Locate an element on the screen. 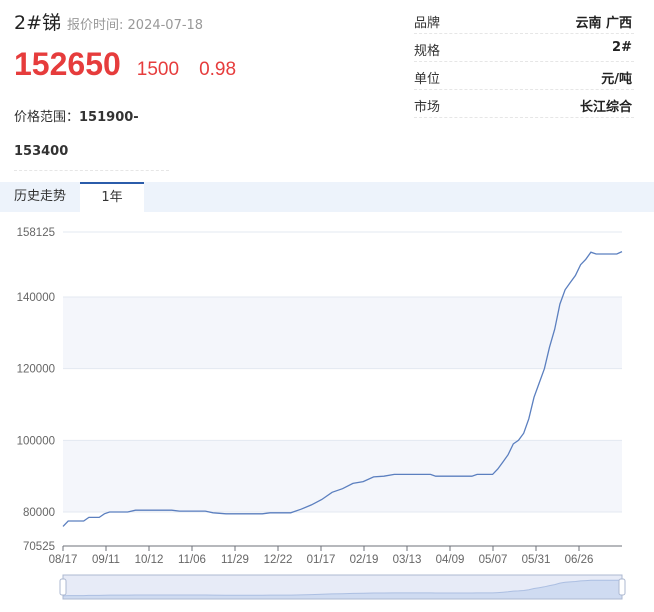 This screenshot has width=654, height=612. y-tick-label: 158125 is located at coordinates (36, 233).